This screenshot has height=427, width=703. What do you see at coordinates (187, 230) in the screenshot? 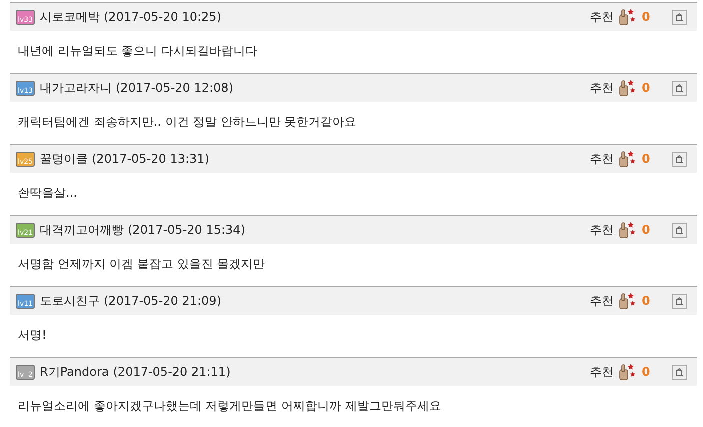
I see `comment-time: (2017-05-20 15:34)` at bounding box center [187, 230].